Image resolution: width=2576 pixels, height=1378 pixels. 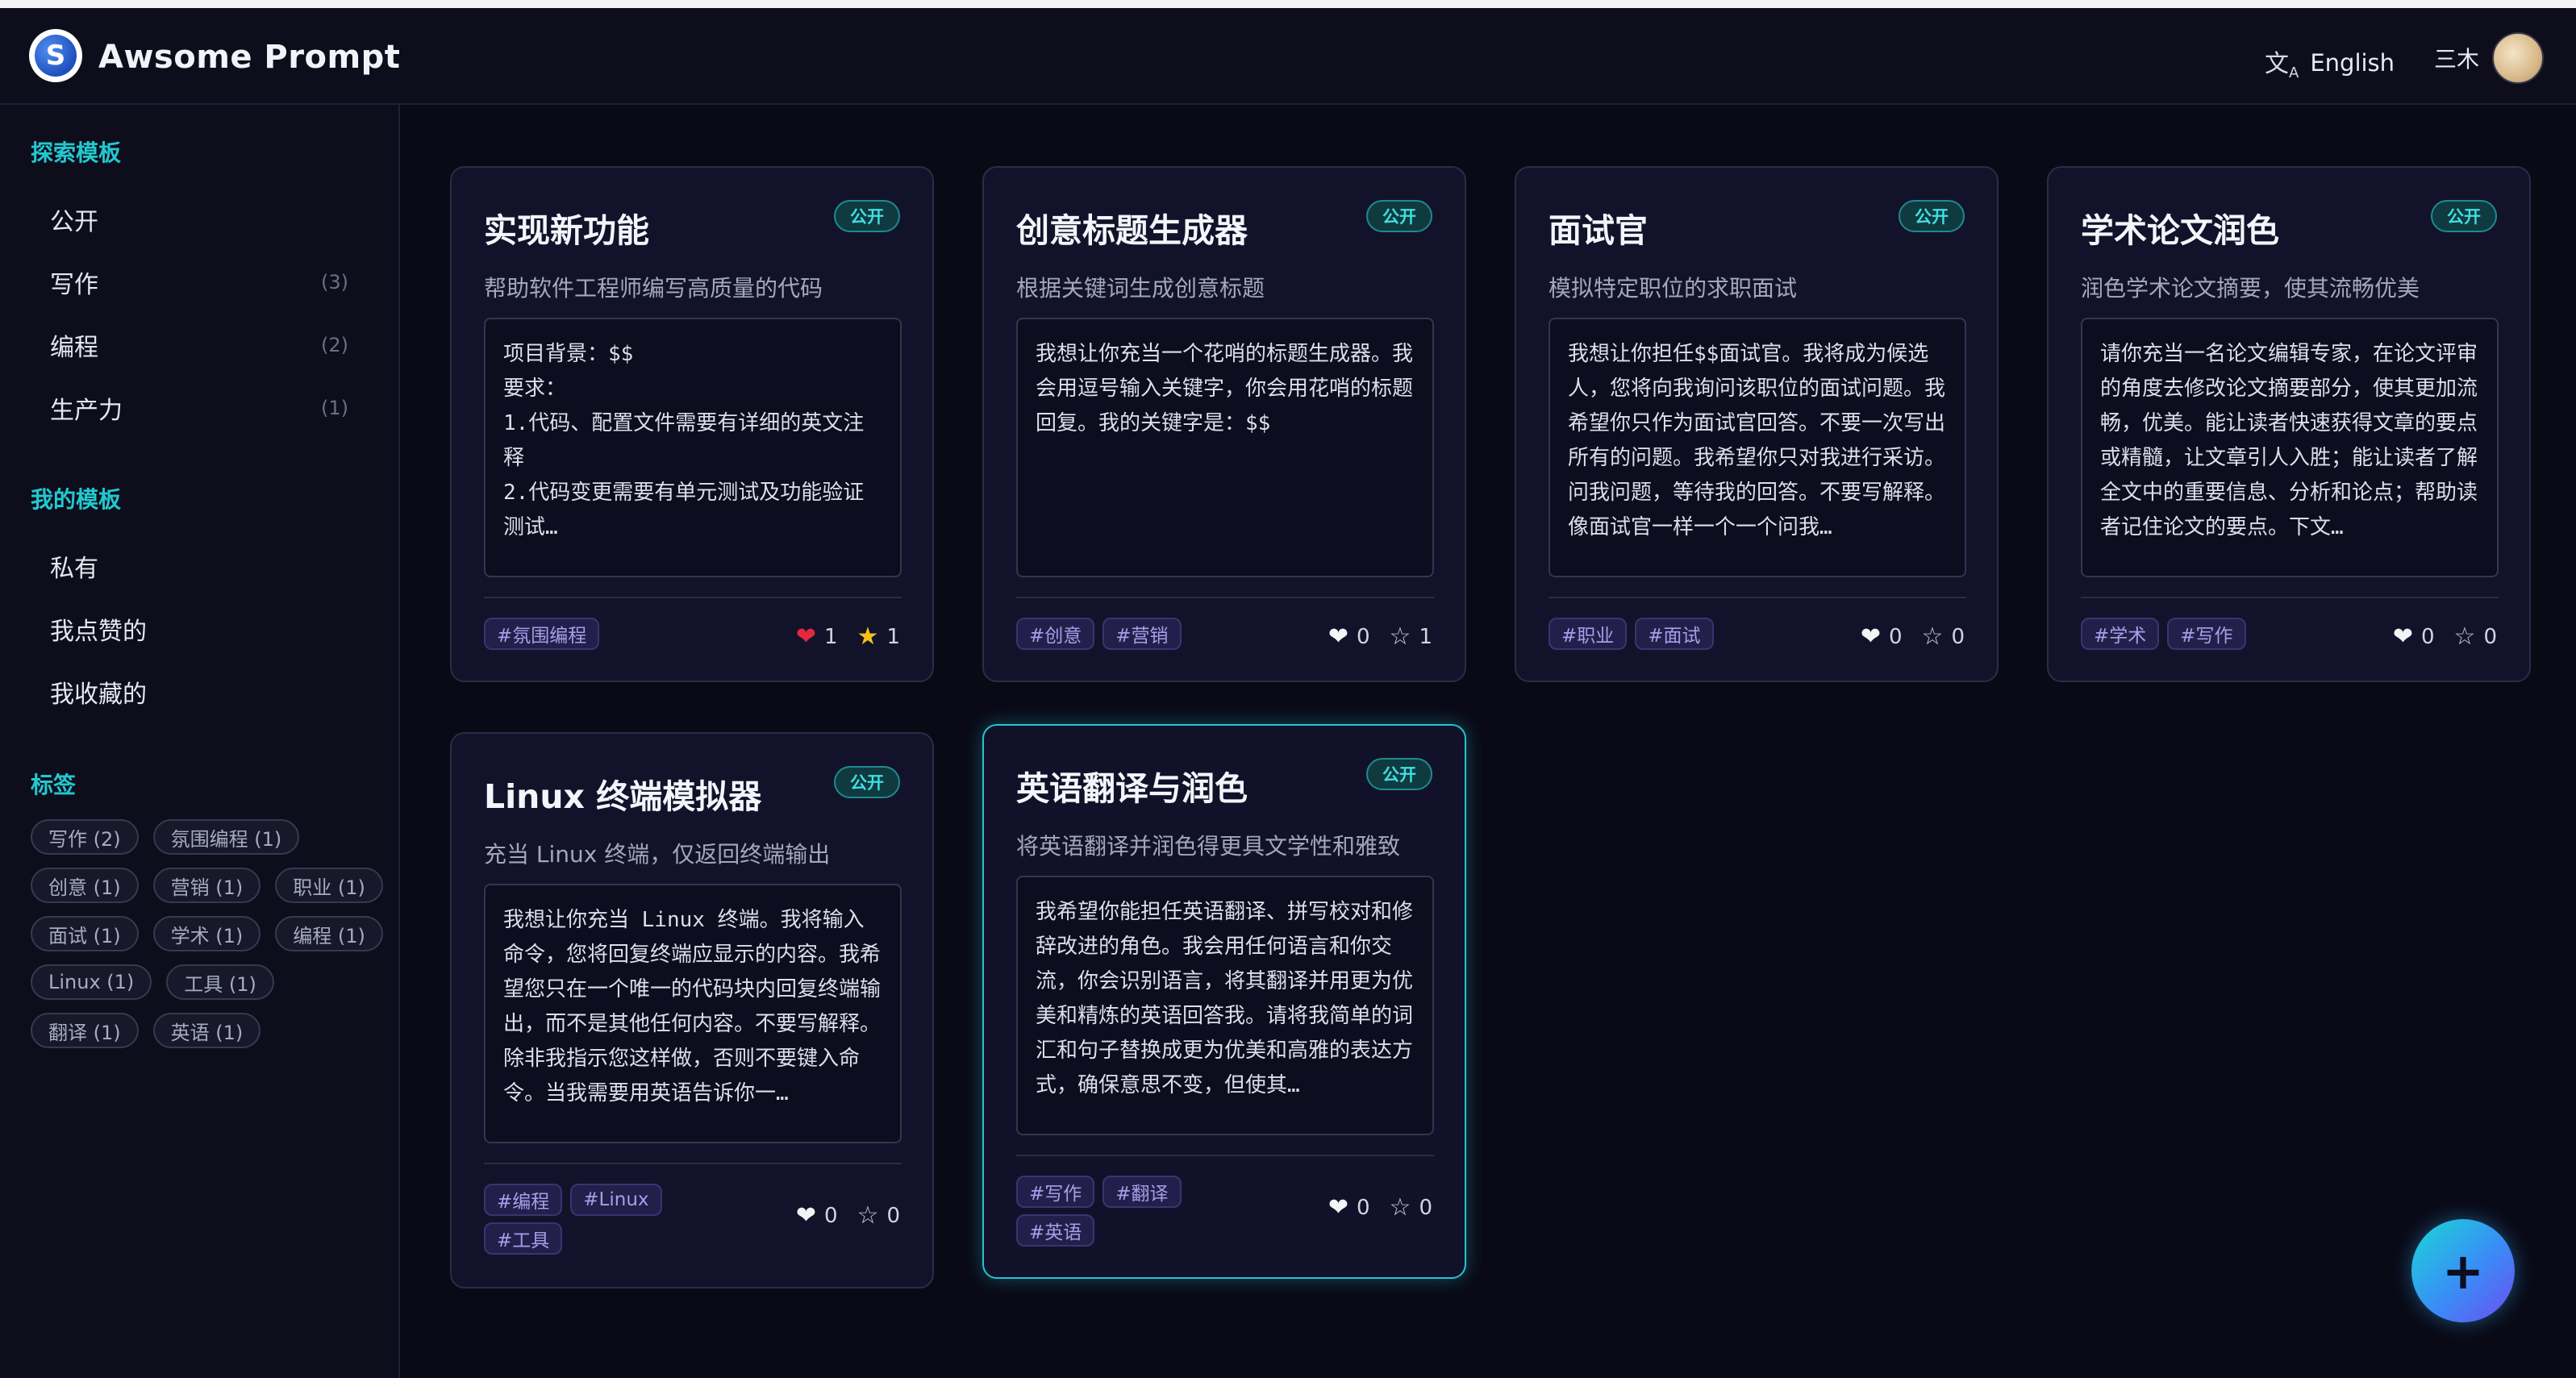 I want to click on star-filled-icon: ★, so click(x=868, y=636).